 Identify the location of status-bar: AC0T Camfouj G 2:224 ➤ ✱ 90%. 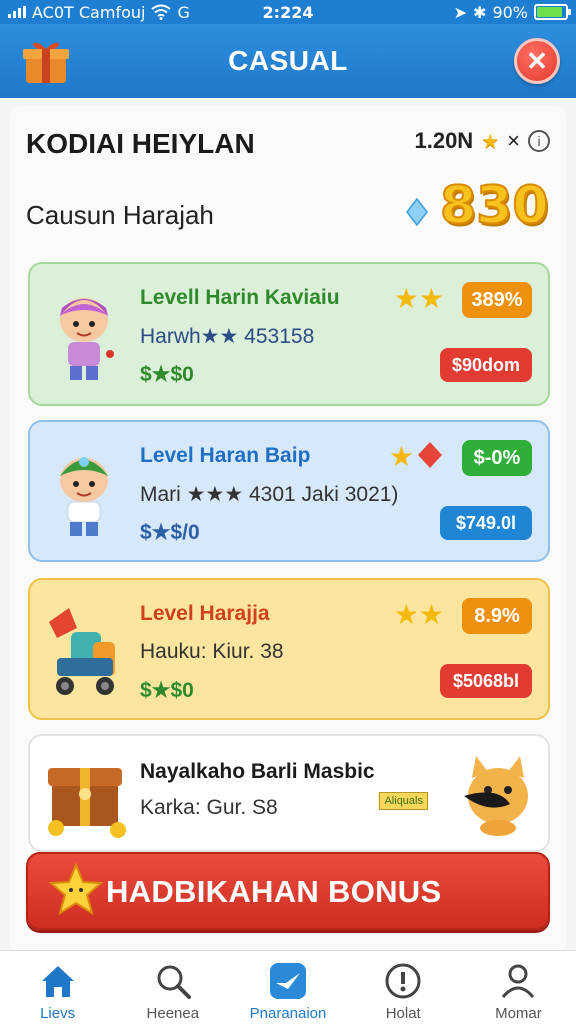
(288, 12).